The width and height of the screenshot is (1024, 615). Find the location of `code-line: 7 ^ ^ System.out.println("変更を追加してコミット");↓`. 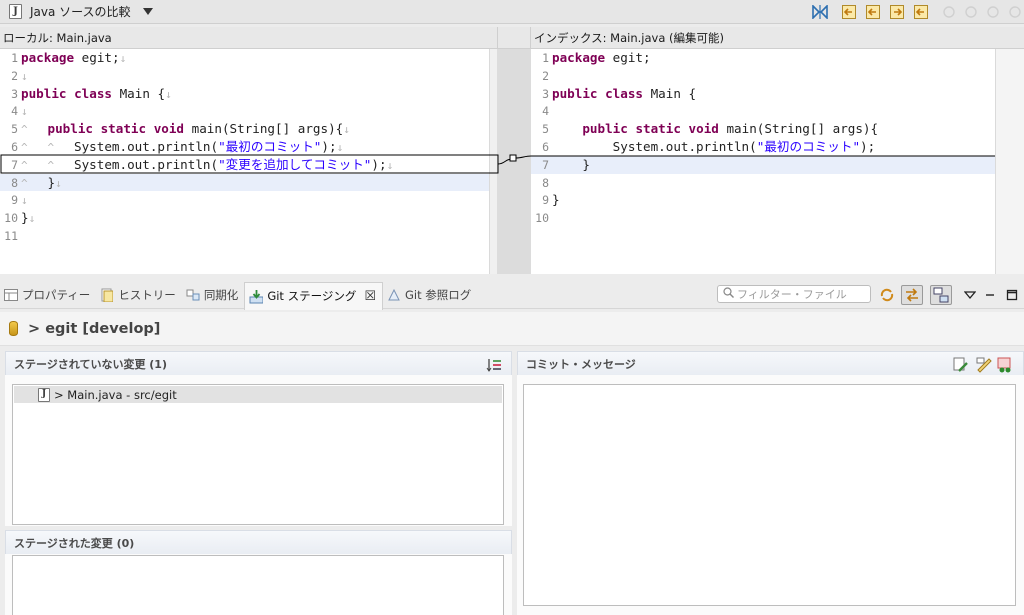

code-line: 7 ^ ^ System.out.println("変更を追加してコミット");↓ is located at coordinates (248, 165).